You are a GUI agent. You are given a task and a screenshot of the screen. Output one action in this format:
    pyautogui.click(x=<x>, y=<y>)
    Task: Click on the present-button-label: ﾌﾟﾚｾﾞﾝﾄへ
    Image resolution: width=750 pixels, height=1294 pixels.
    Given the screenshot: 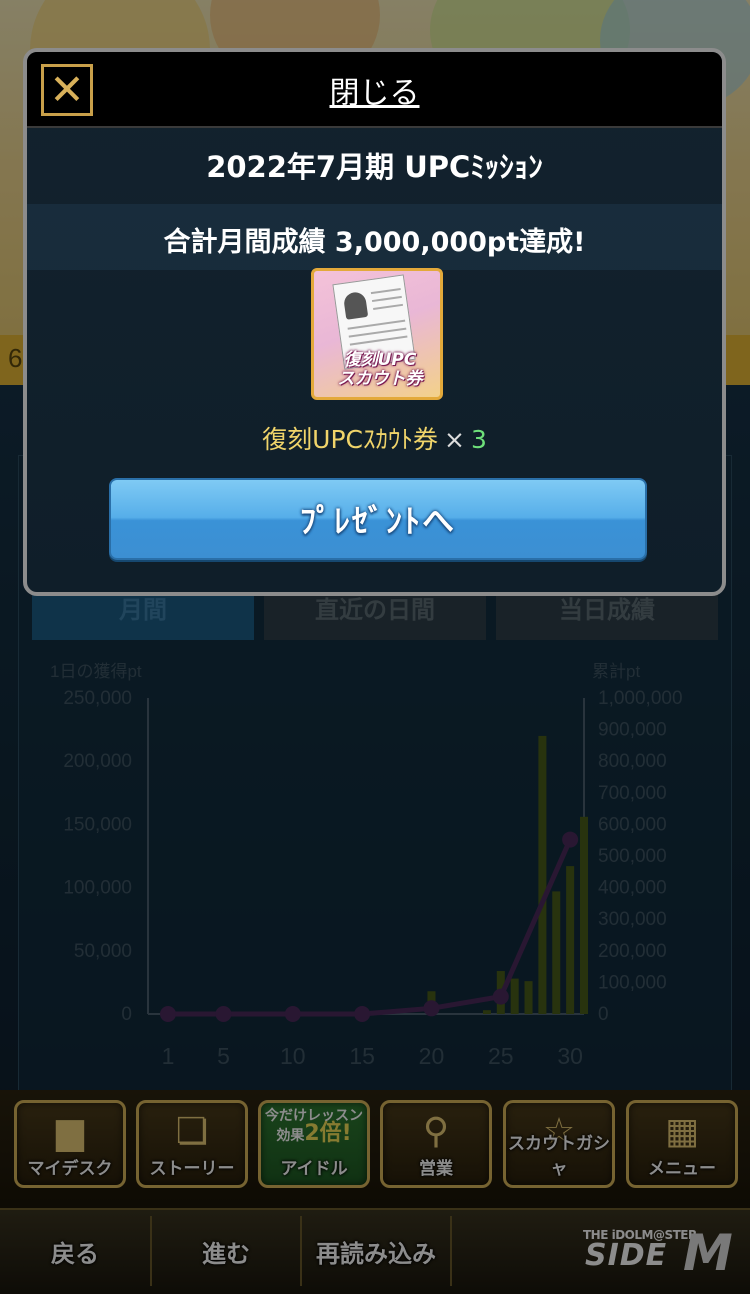 What is the action you would take?
    pyautogui.click(x=377, y=521)
    